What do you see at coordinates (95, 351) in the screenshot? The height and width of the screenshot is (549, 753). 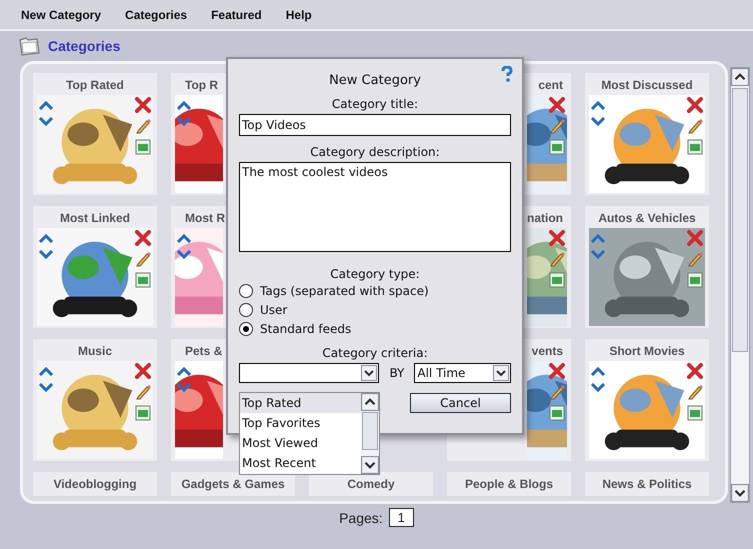 I see `category-title: Music` at bounding box center [95, 351].